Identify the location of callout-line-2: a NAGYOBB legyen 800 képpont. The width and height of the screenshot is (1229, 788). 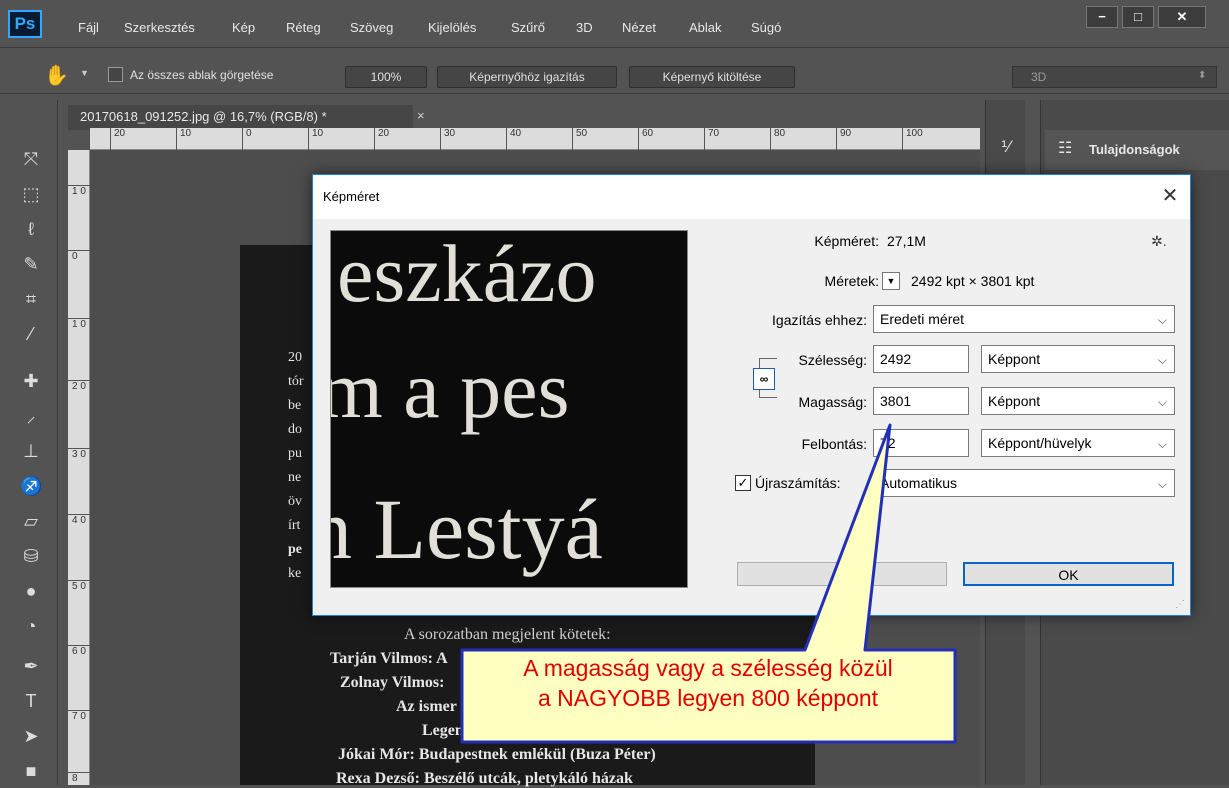
(708, 698).